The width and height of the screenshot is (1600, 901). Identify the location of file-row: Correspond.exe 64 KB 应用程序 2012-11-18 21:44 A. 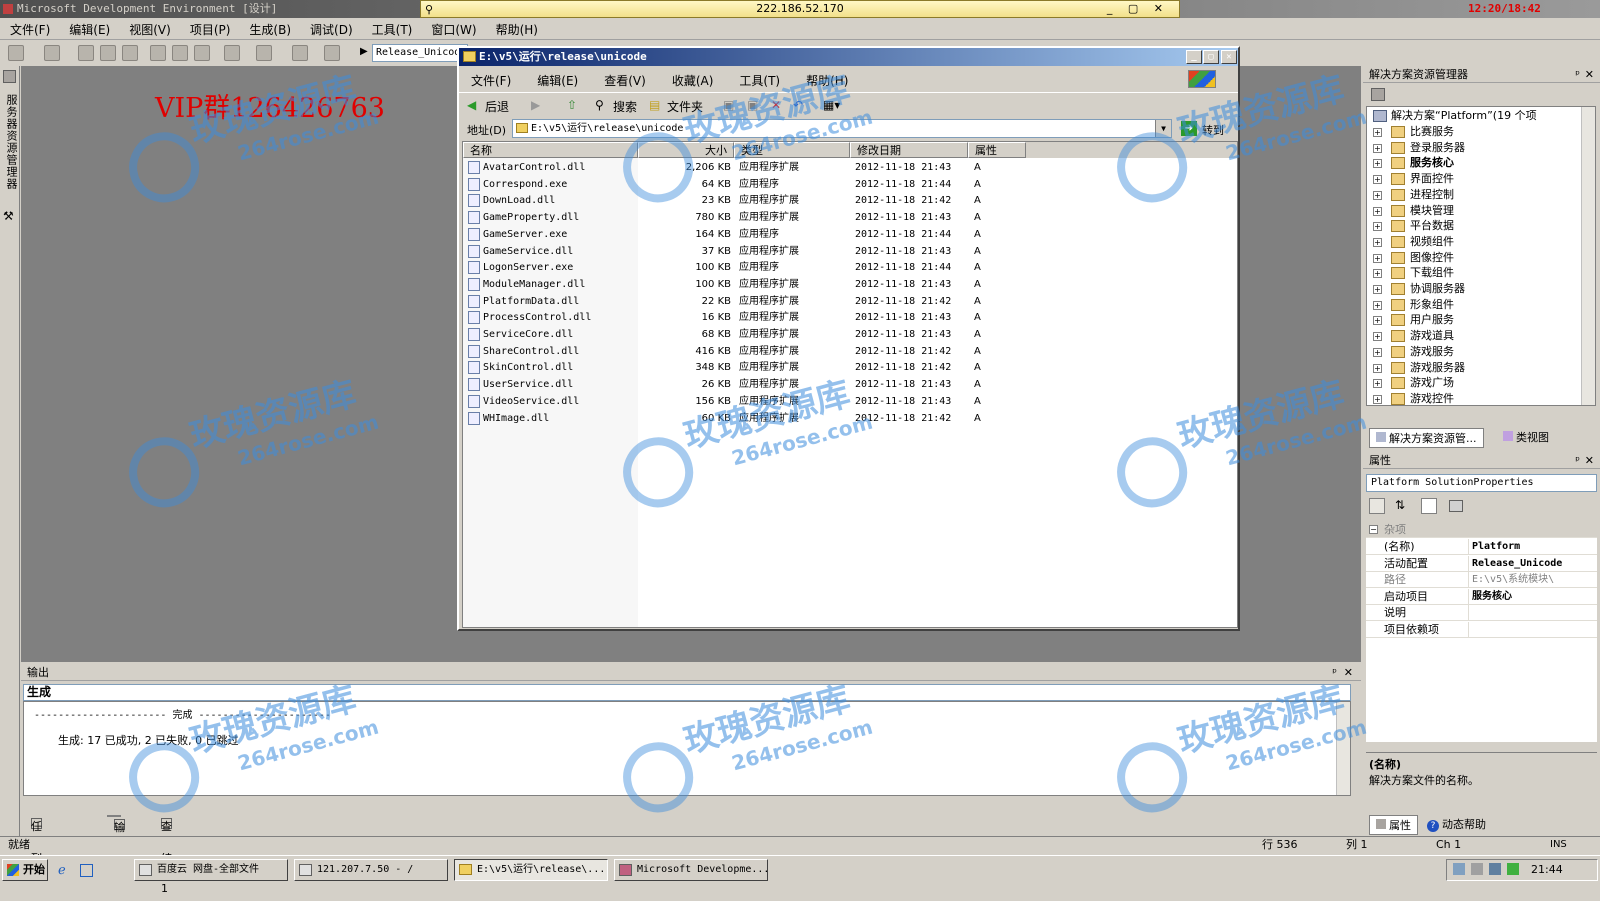
(743, 184).